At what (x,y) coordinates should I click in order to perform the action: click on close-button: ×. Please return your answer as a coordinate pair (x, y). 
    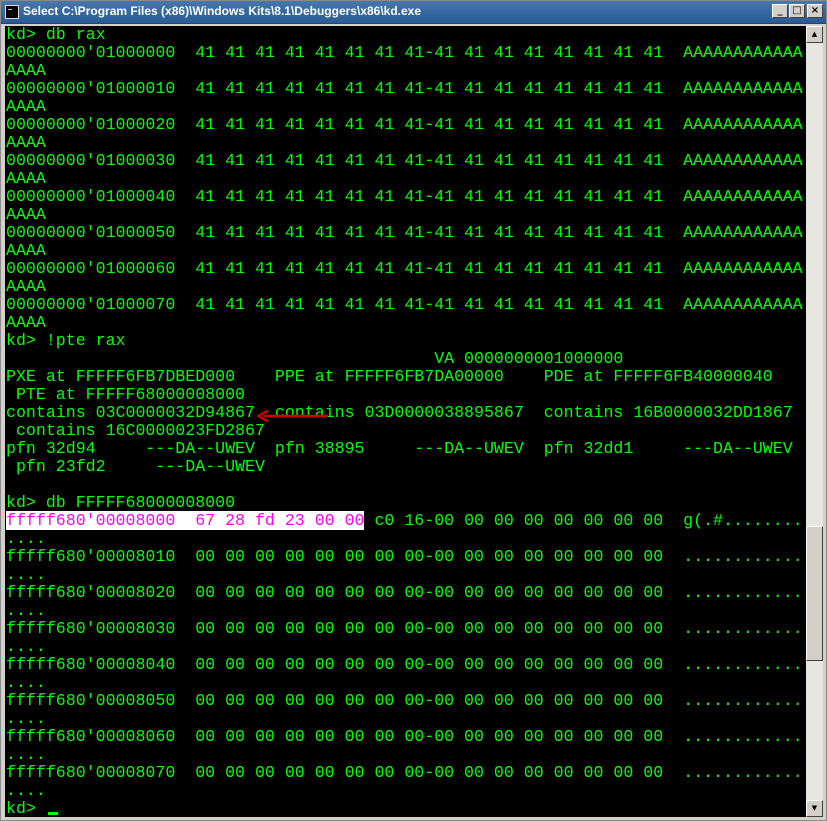
    Looking at the image, I should click on (815, 11).